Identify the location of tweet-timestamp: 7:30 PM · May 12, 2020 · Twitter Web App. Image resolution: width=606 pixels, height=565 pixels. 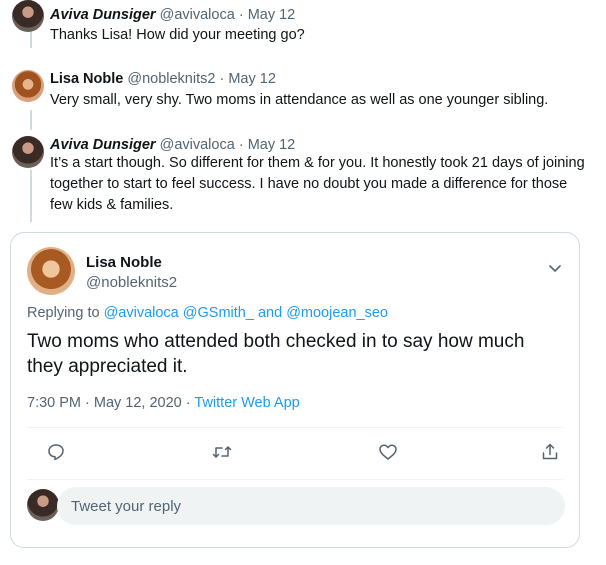
(163, 403).